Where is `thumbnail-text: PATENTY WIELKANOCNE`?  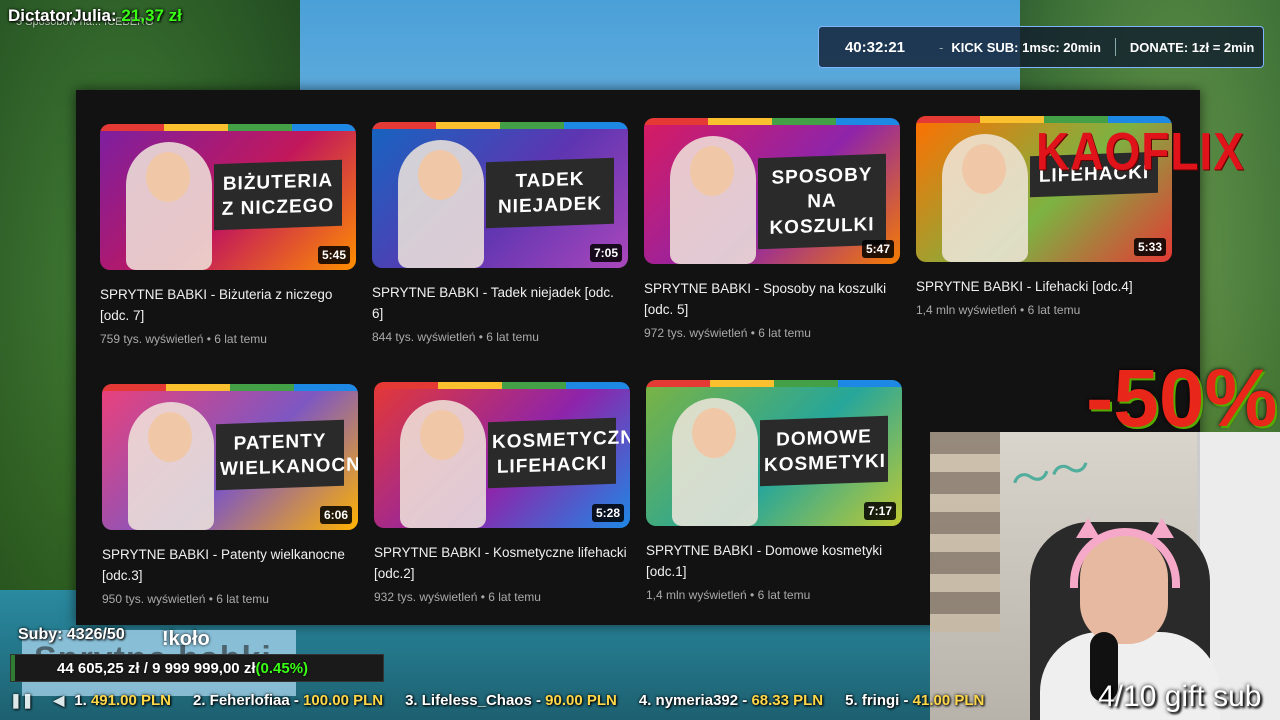
thumbnail-text: PATENTY WIELKANOCNE is located at coordinates (287, 455).